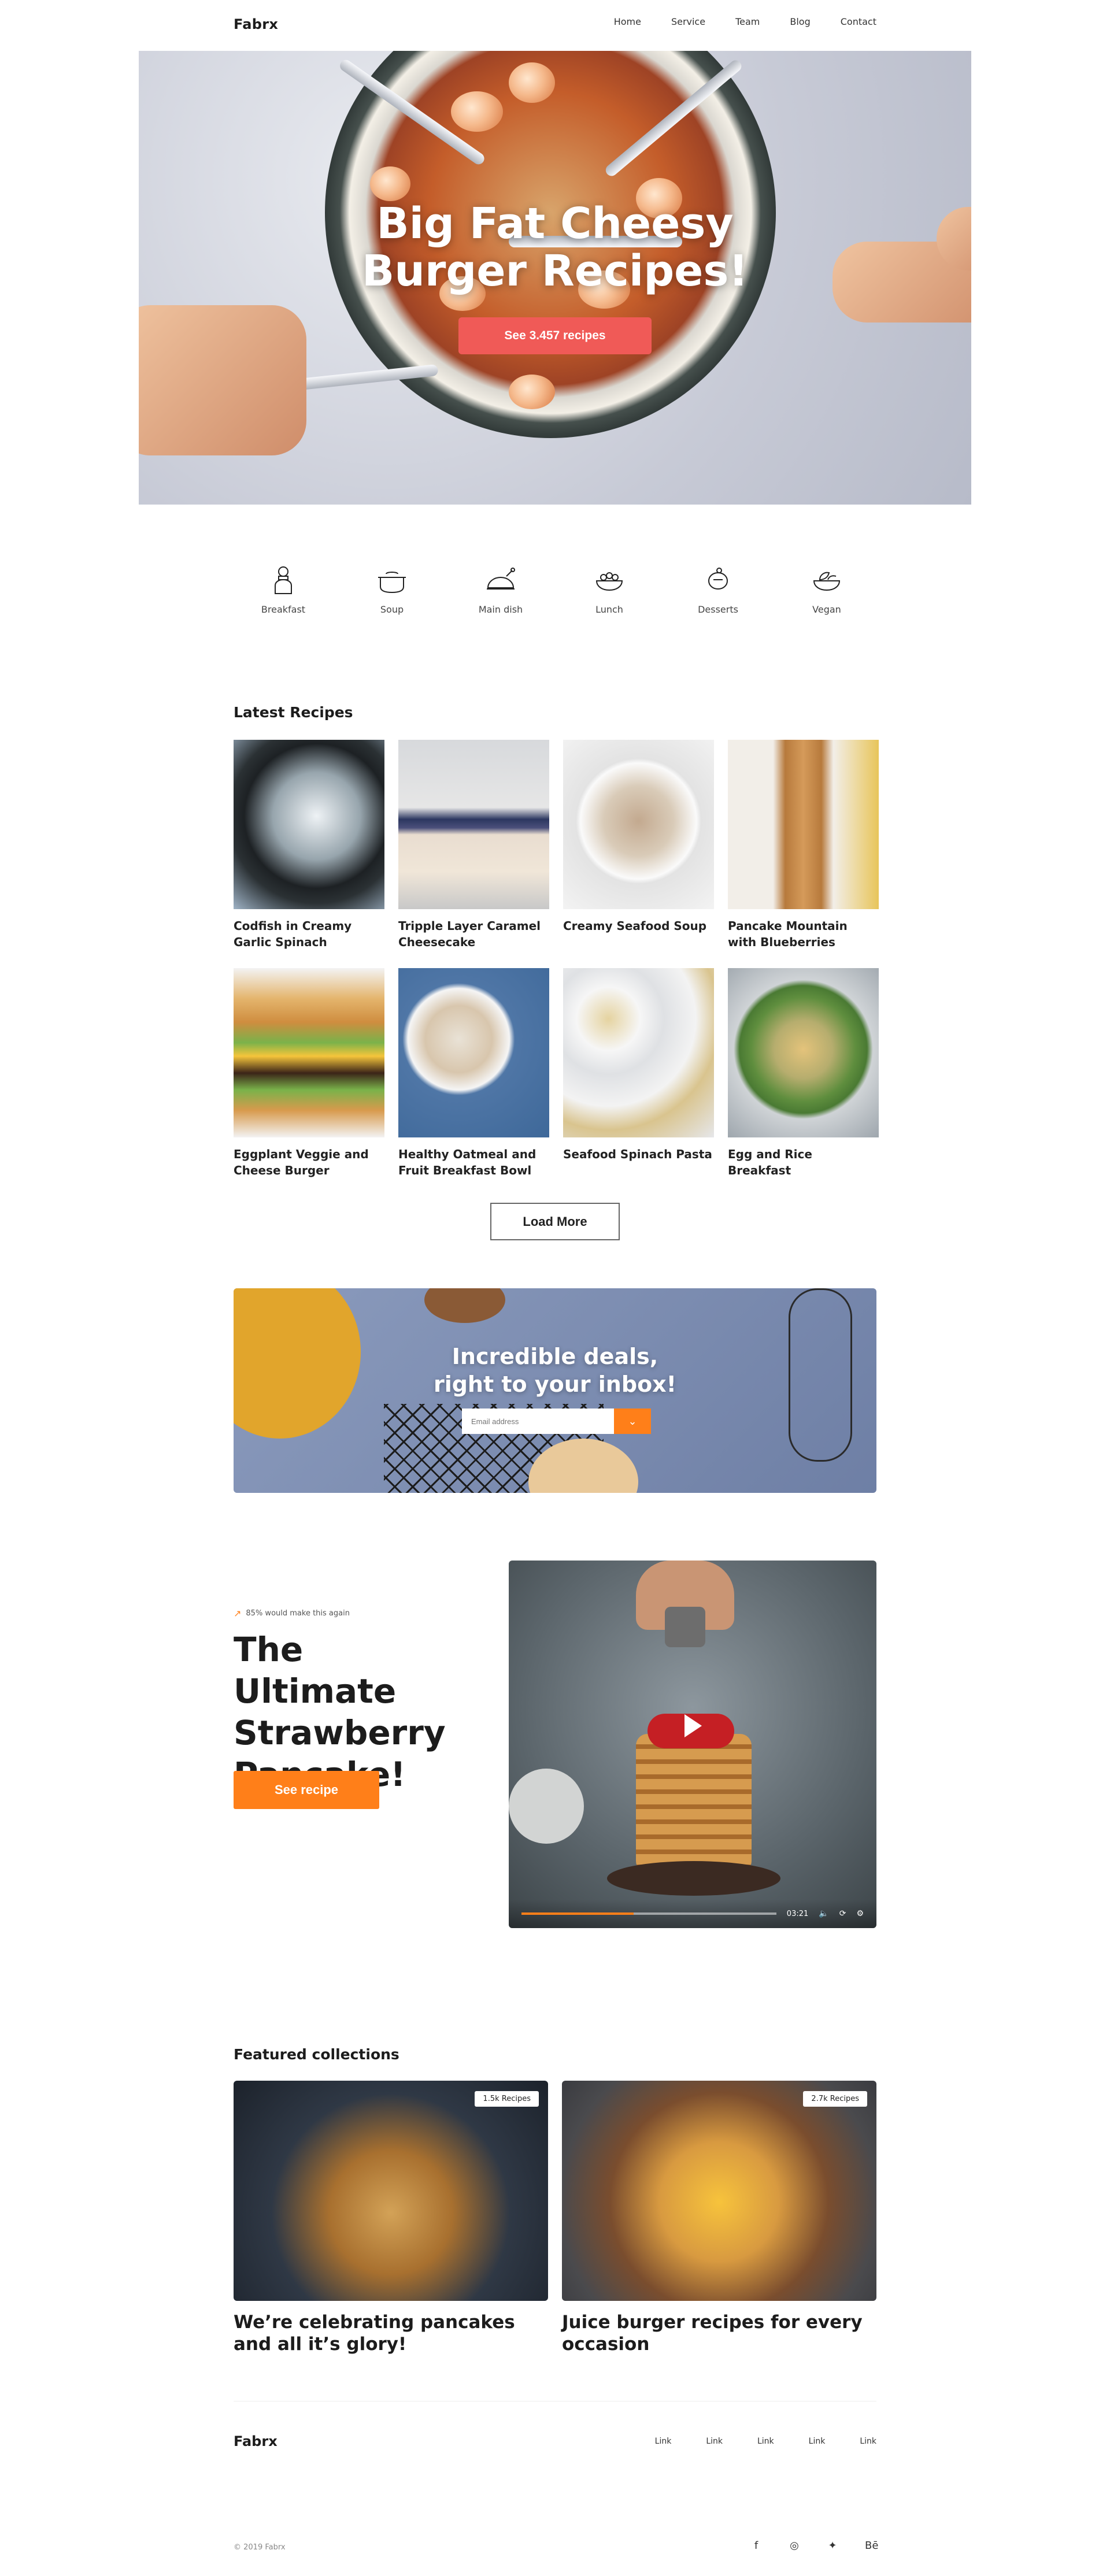  What do you see at coordinates (859, 21) in the screenshot?
I see `nav-contact: Contact` at bounding box center [859, 21].